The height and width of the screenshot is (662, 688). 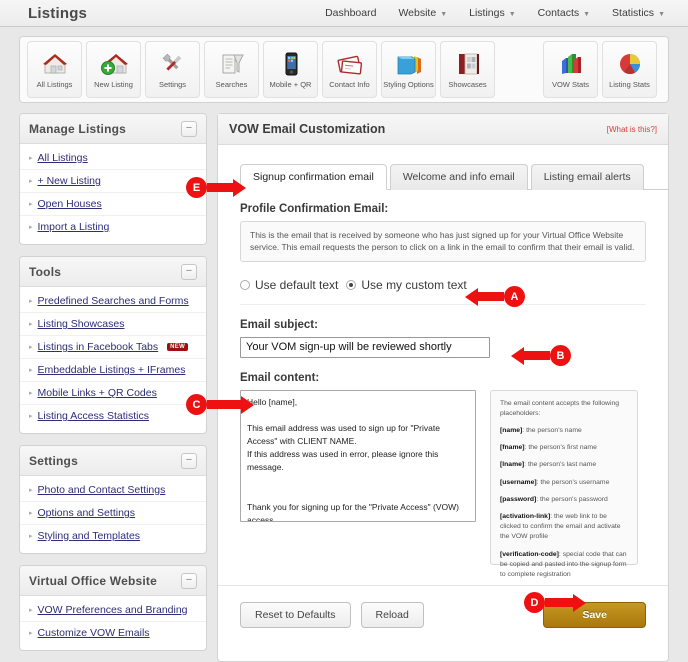 I want to click on save-button: Save, so click(x=594, y=614).